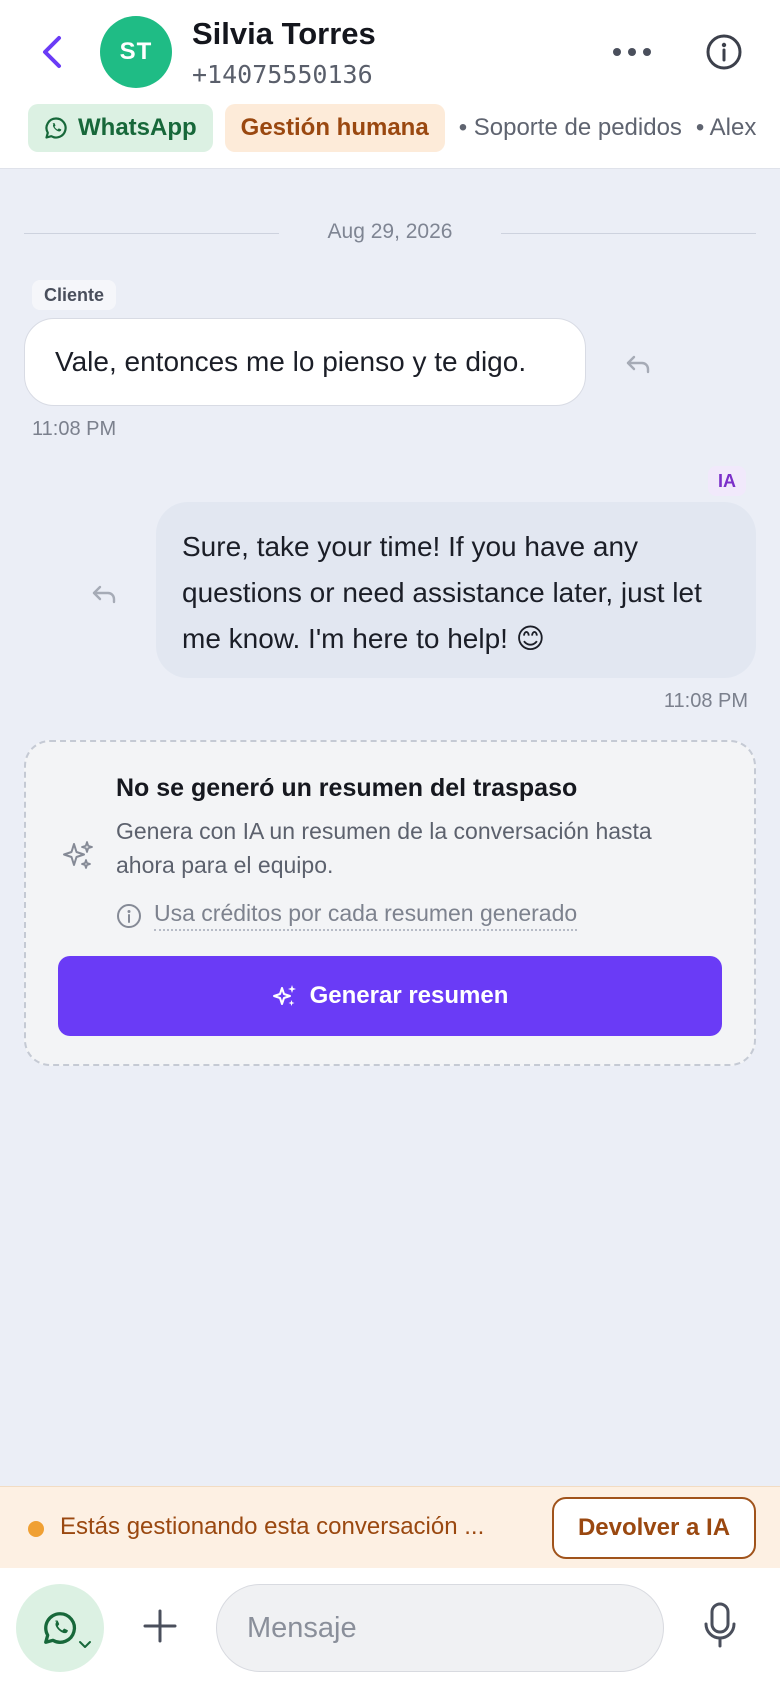 This screenshot has height=1688, width=780. I want to click on chevron-left-icon, so click(52, 52).